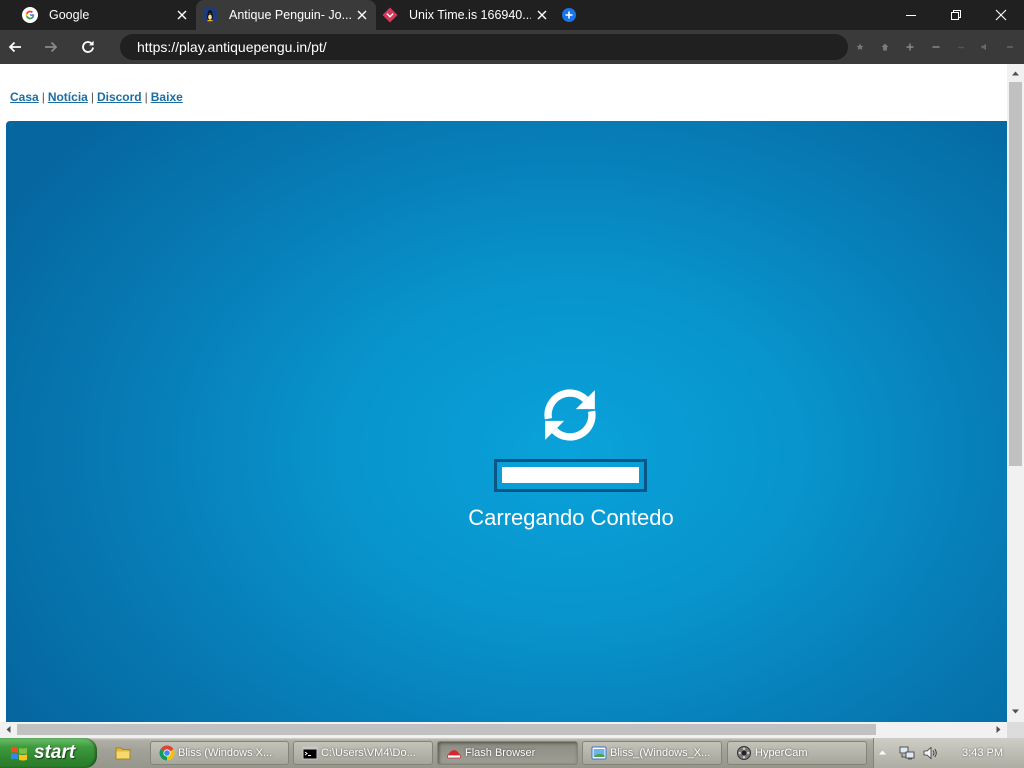  I want to click on windows-flag-icon, so click(19, 753).